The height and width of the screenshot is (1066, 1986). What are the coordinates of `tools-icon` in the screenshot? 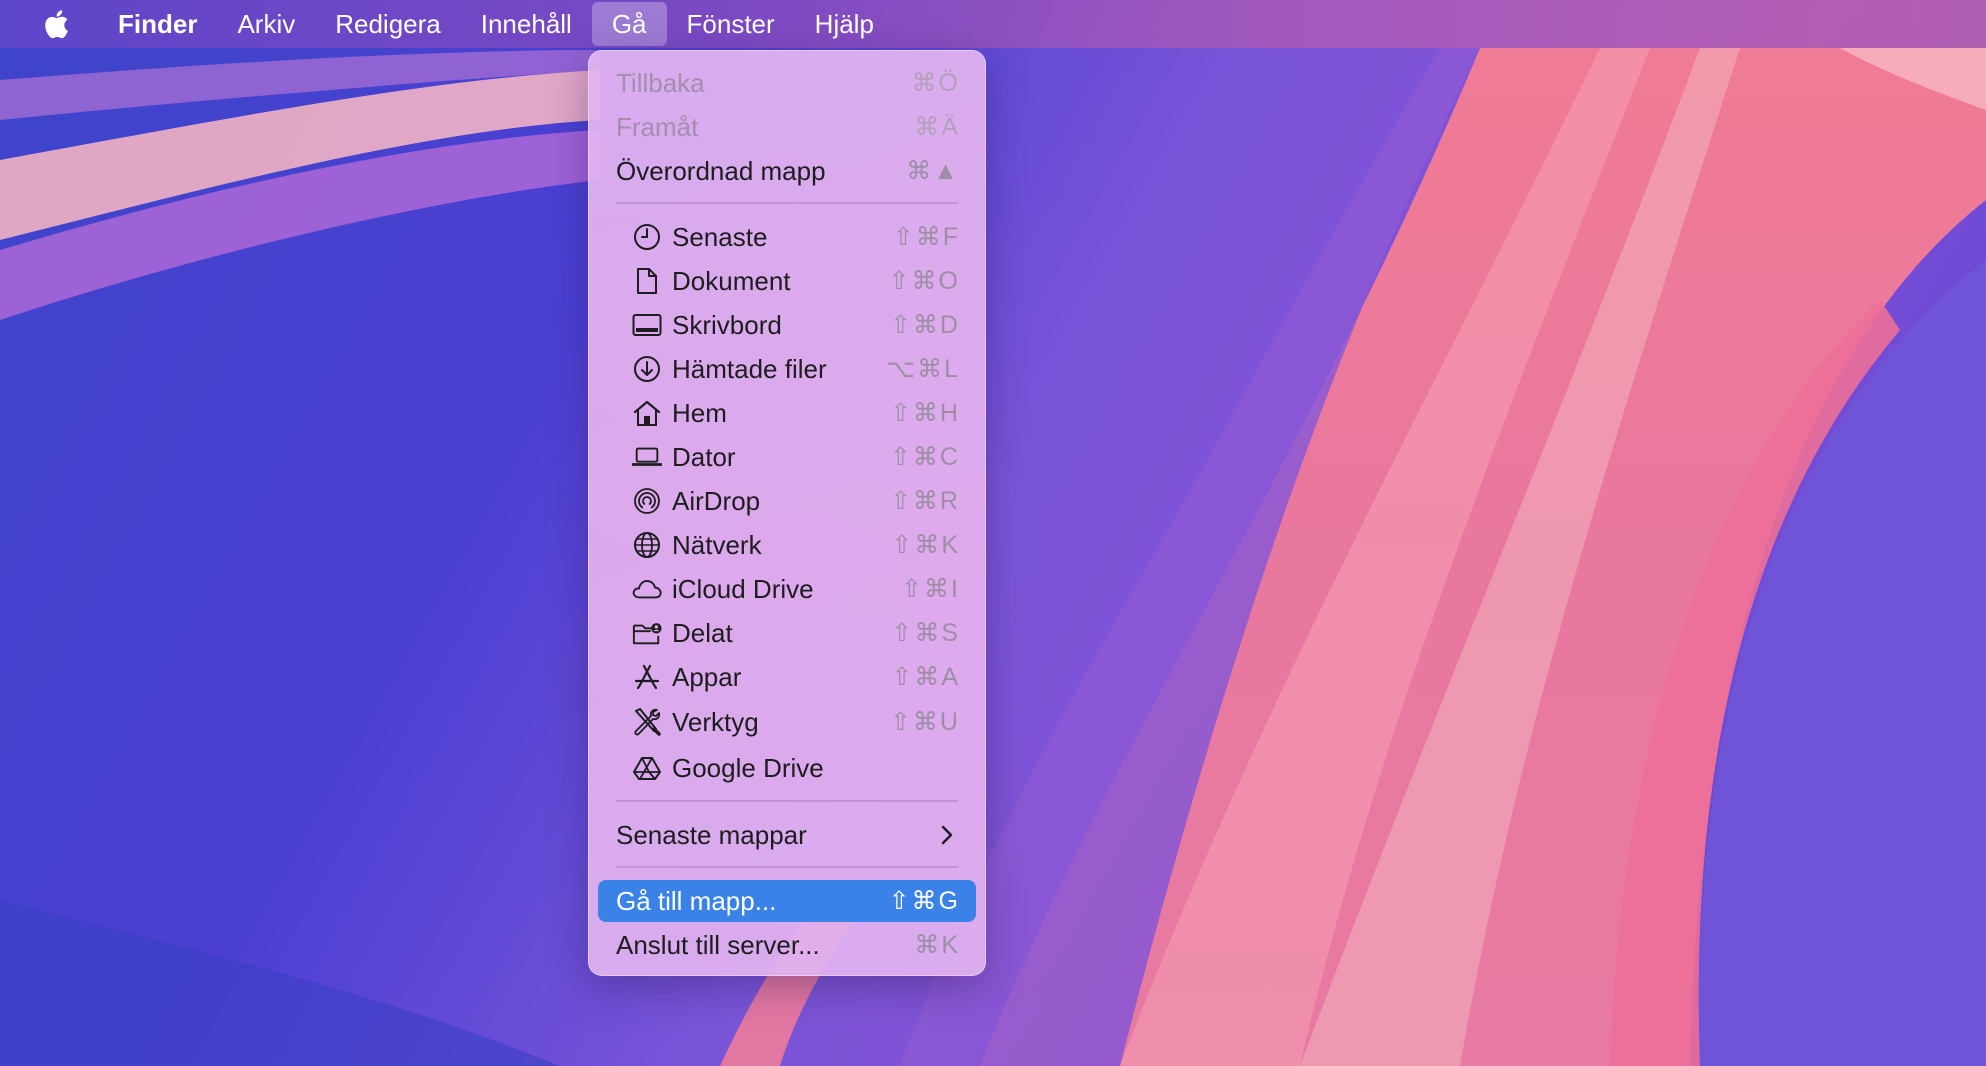 It's located at (647, 722).